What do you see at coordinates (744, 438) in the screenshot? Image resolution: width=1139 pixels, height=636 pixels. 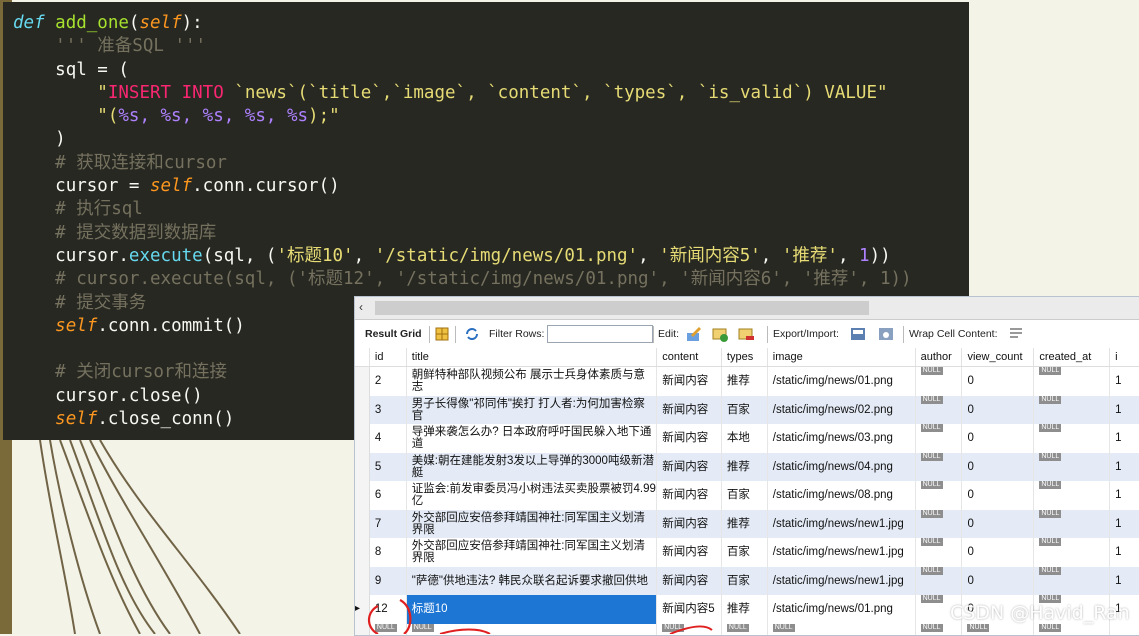 I see `cell-types: 本地` at bounding box center [744, 438].